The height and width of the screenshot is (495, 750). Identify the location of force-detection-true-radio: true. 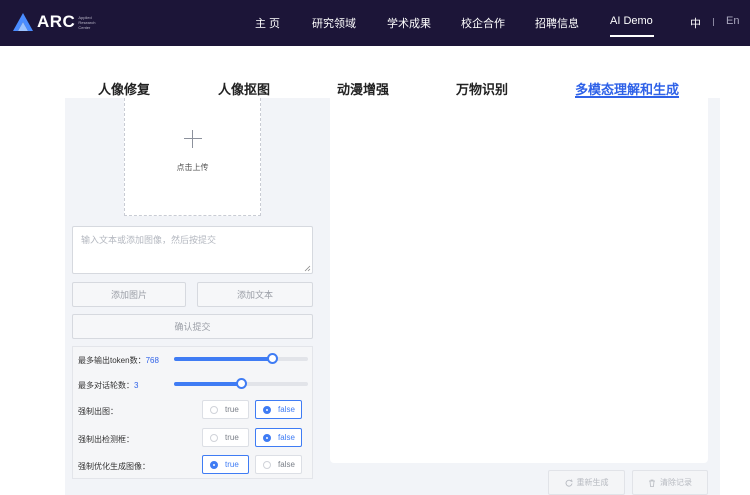
(225, 437).